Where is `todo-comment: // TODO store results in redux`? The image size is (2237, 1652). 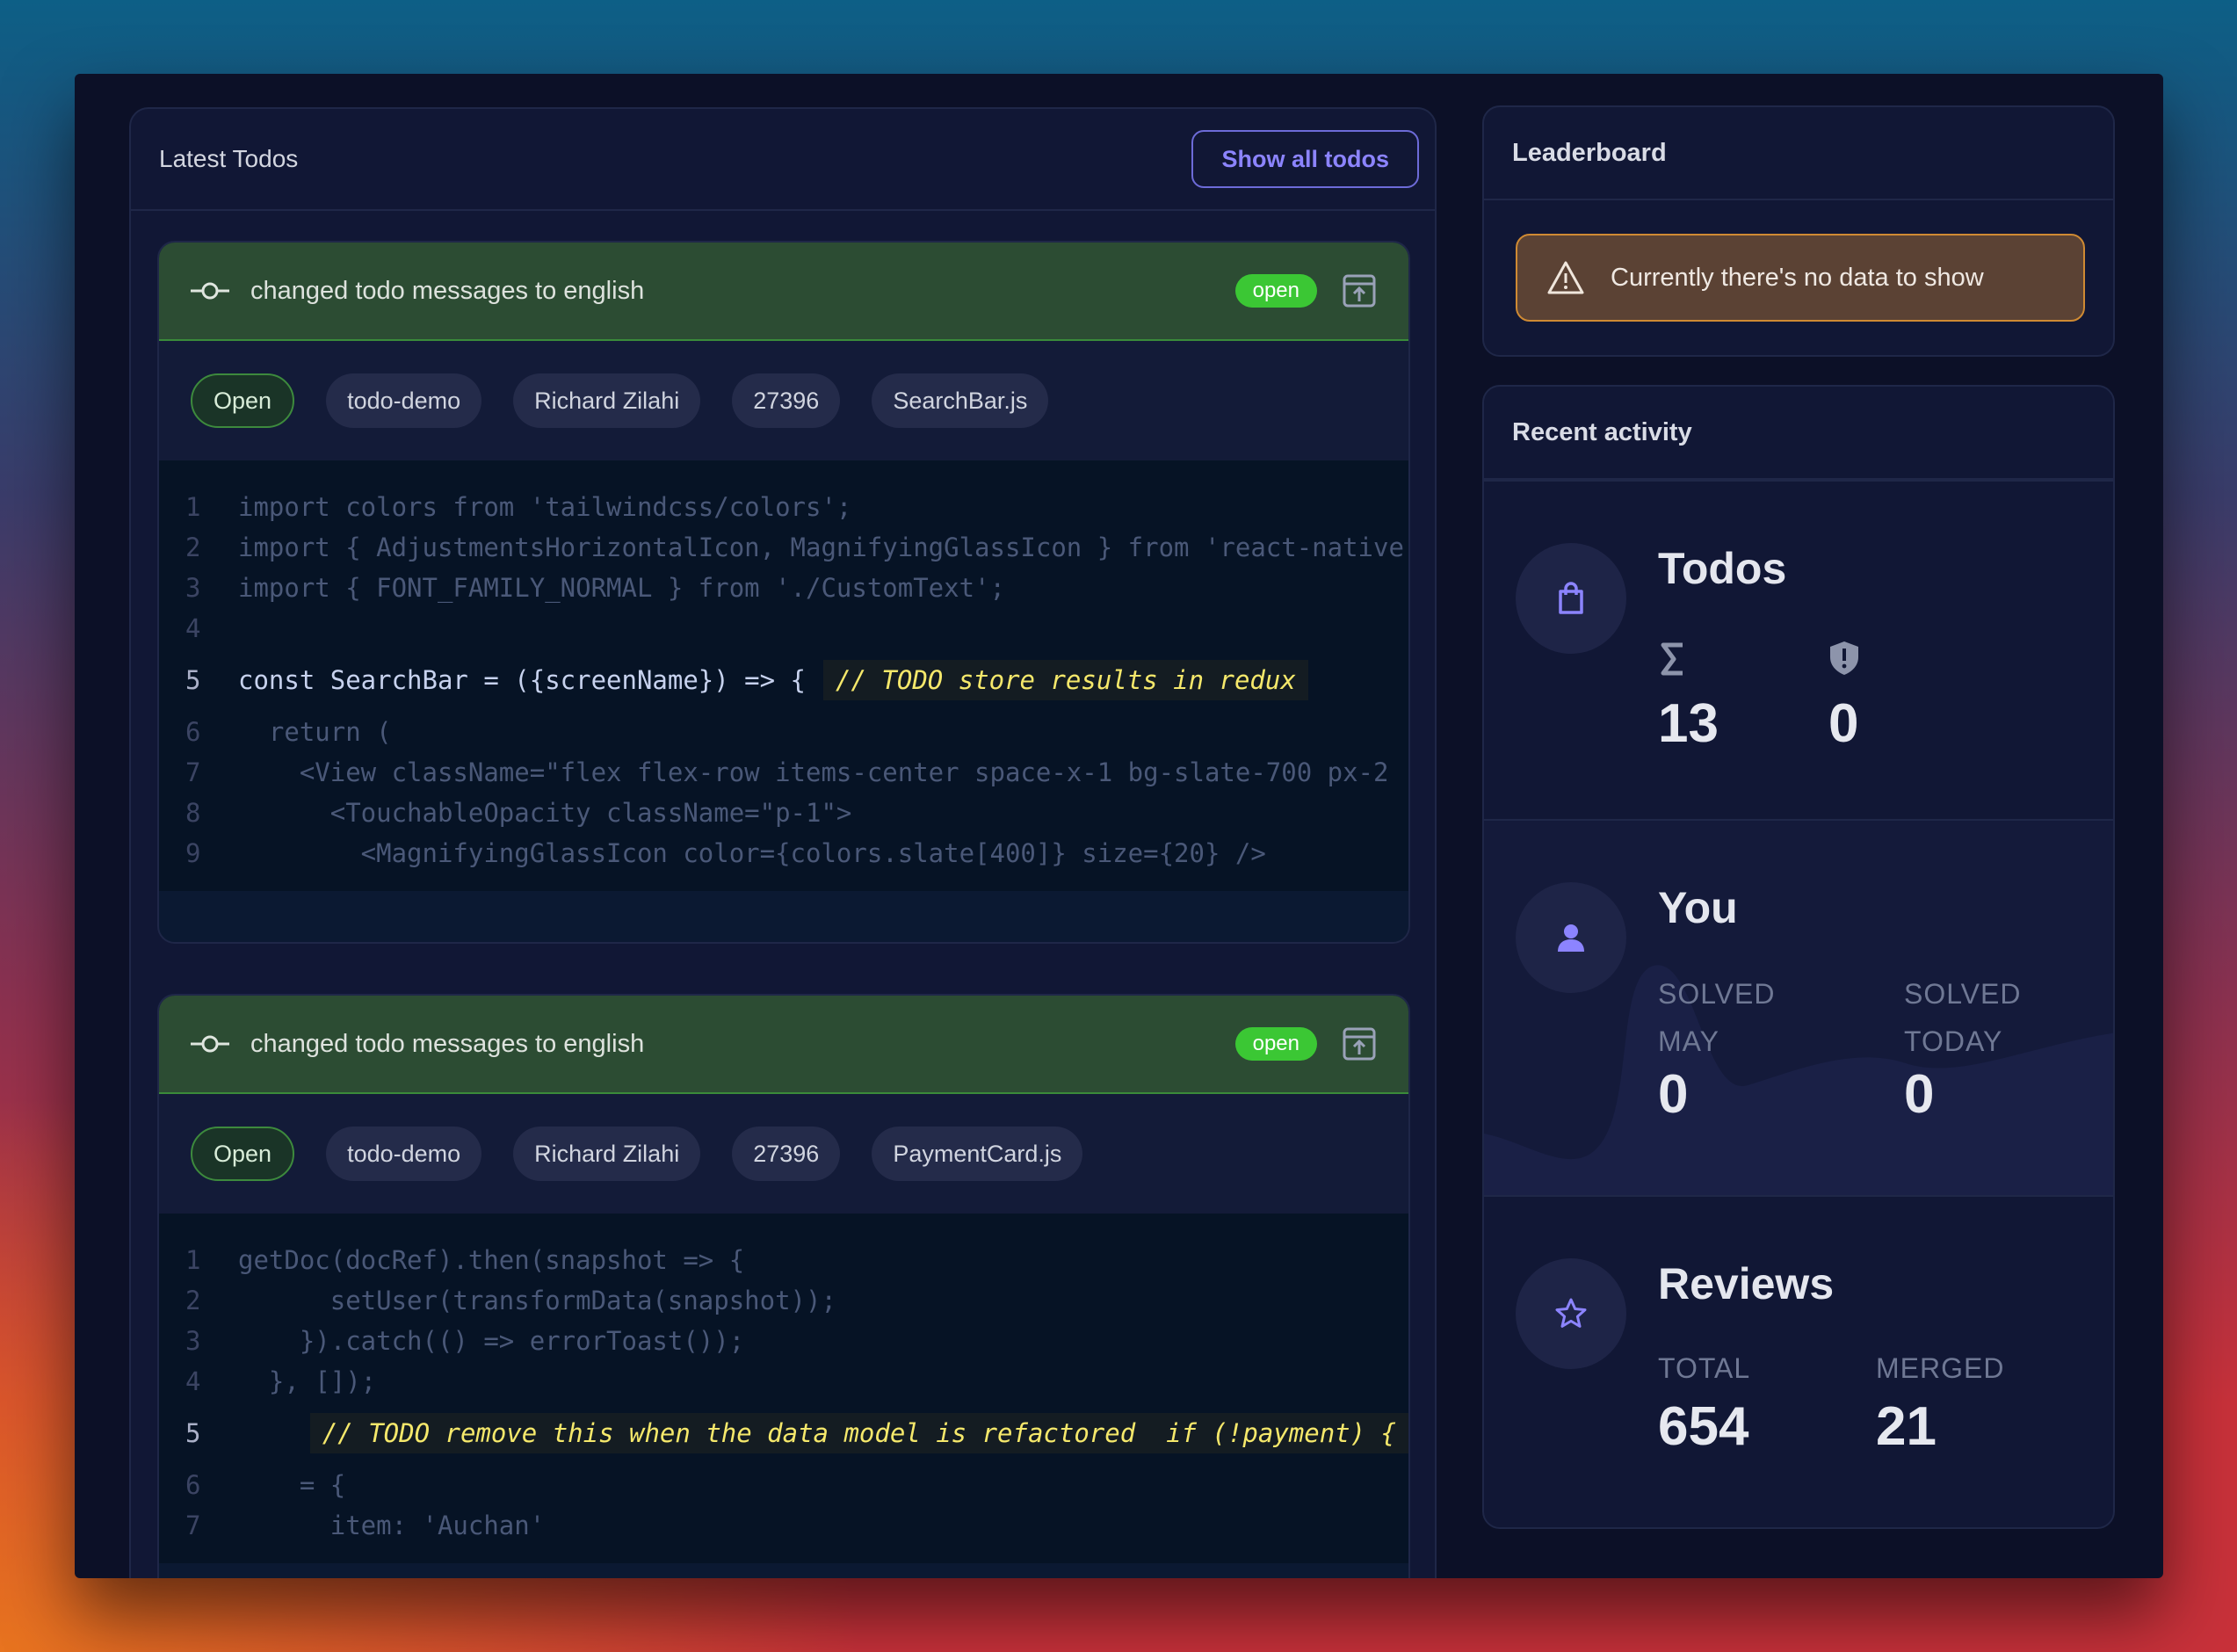
todo-comment: // TODO store results in redux is located at coordinates (1065, 680).